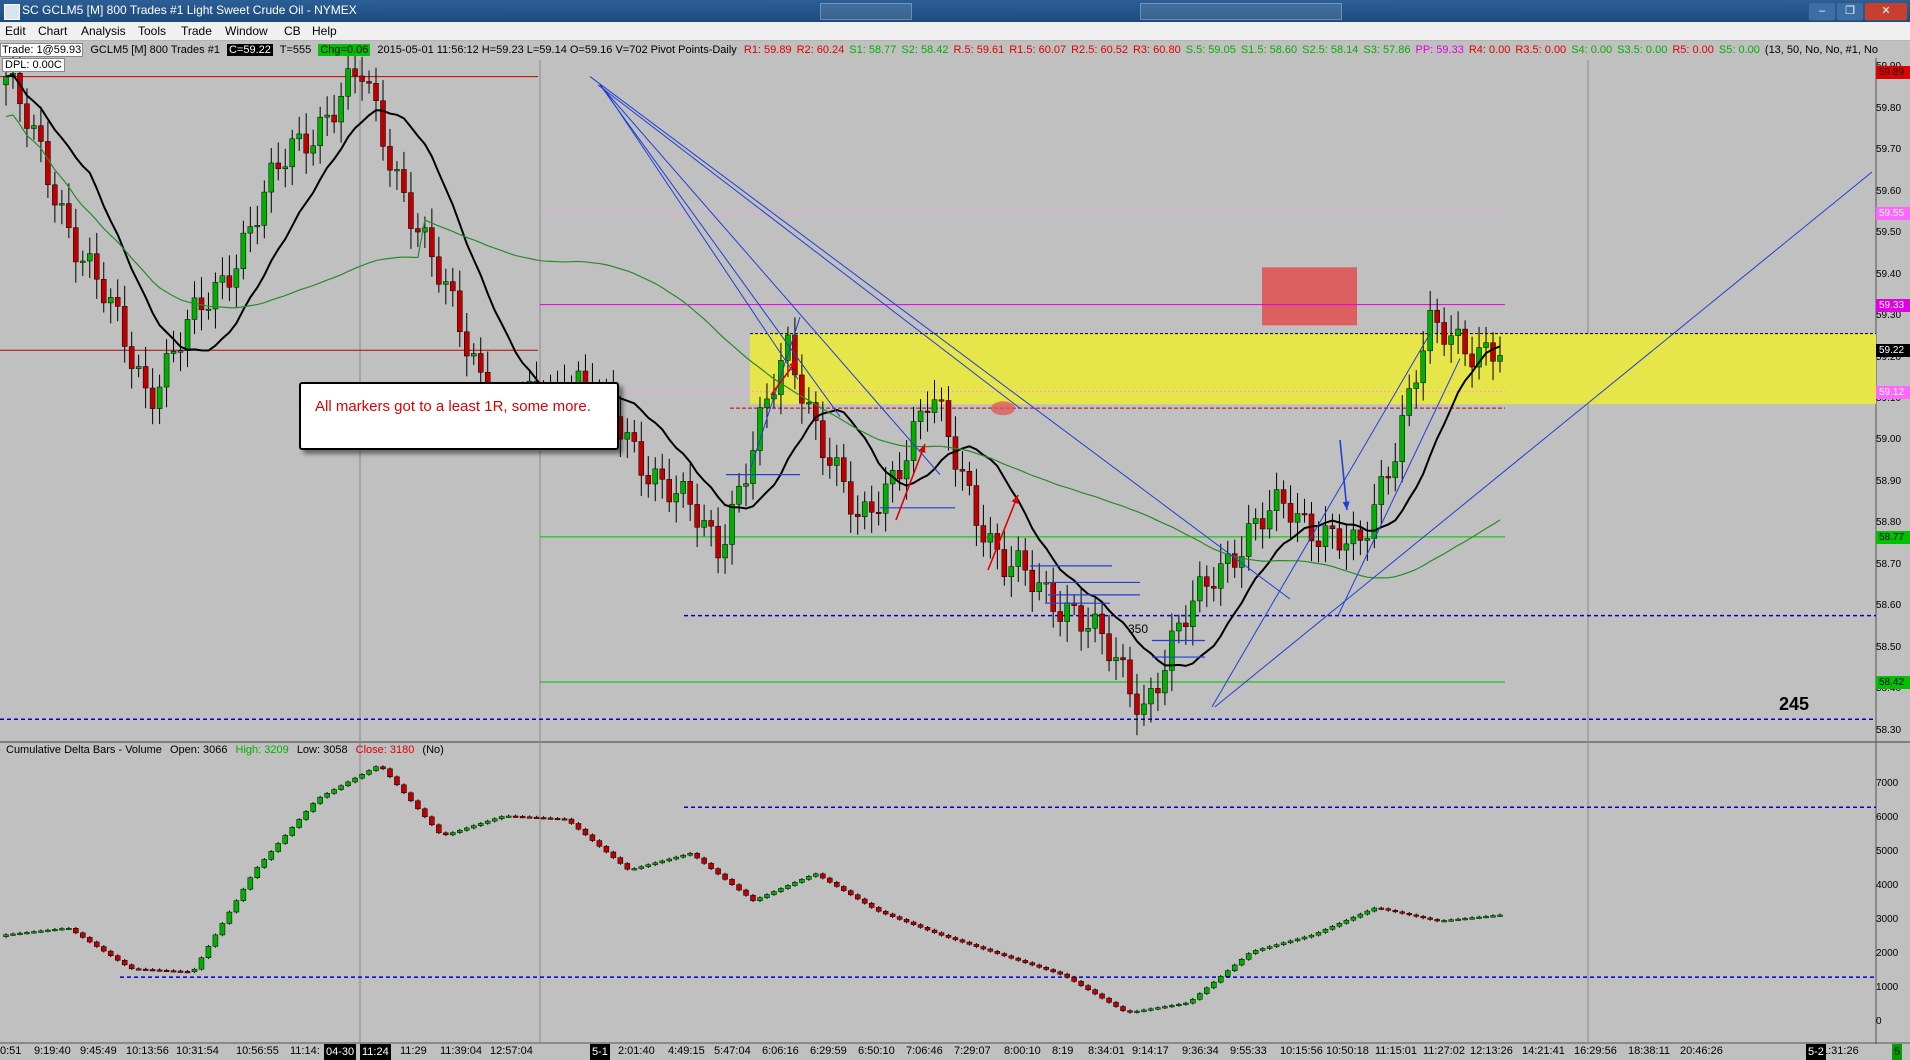 This screenshot has width=1910, height=1060. What do you see at coordinates (1701, 1051) in the screenshot?
I see `time-tick-label: 20:46:26` at bounding box center [1701, 1051].